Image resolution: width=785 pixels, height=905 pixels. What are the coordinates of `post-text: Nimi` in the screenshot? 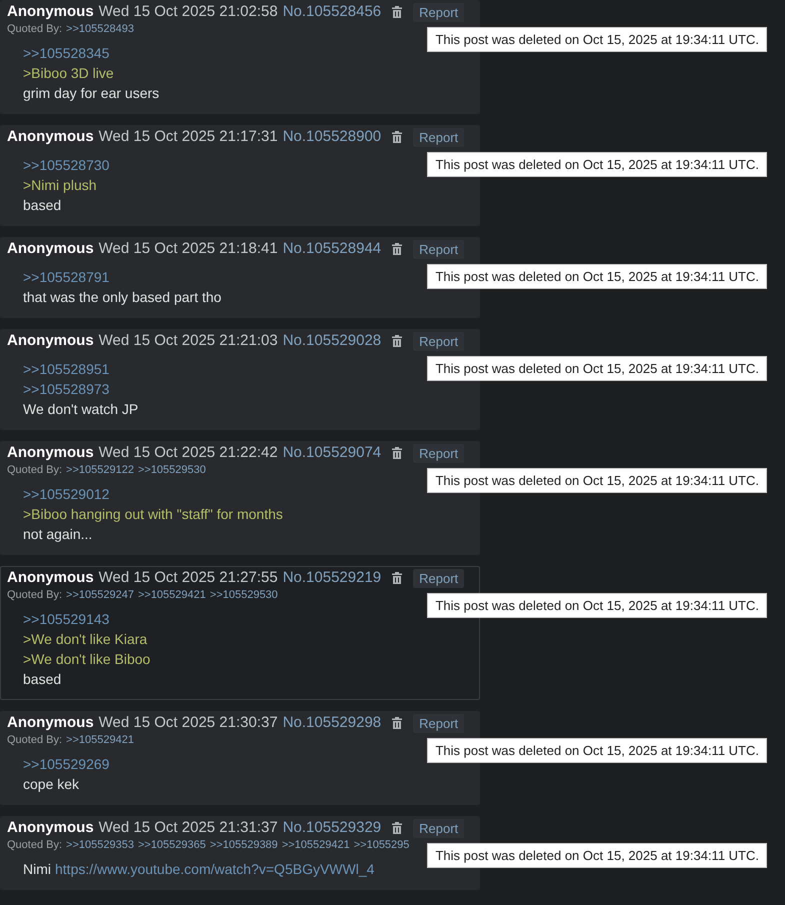 It's located at (37, 869).